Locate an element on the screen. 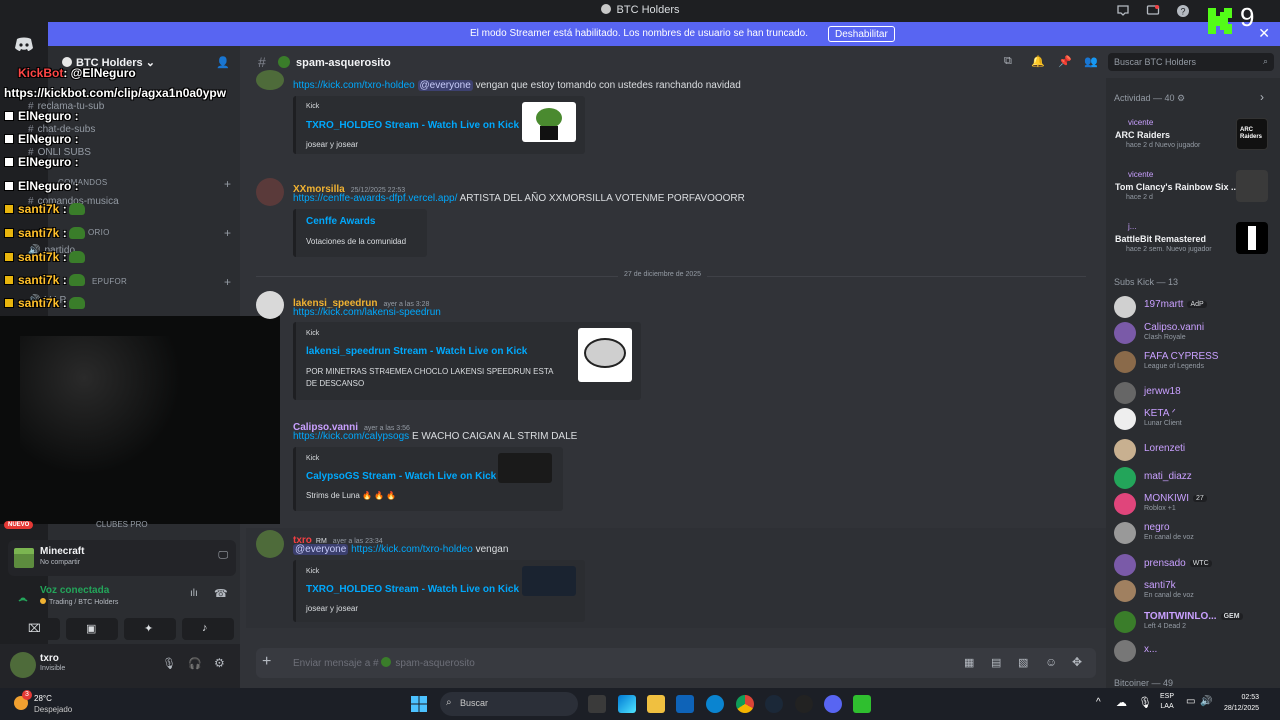 The height and width of the screenshot is (720, 1280). obs-icon is located at coordinates (804, 704).